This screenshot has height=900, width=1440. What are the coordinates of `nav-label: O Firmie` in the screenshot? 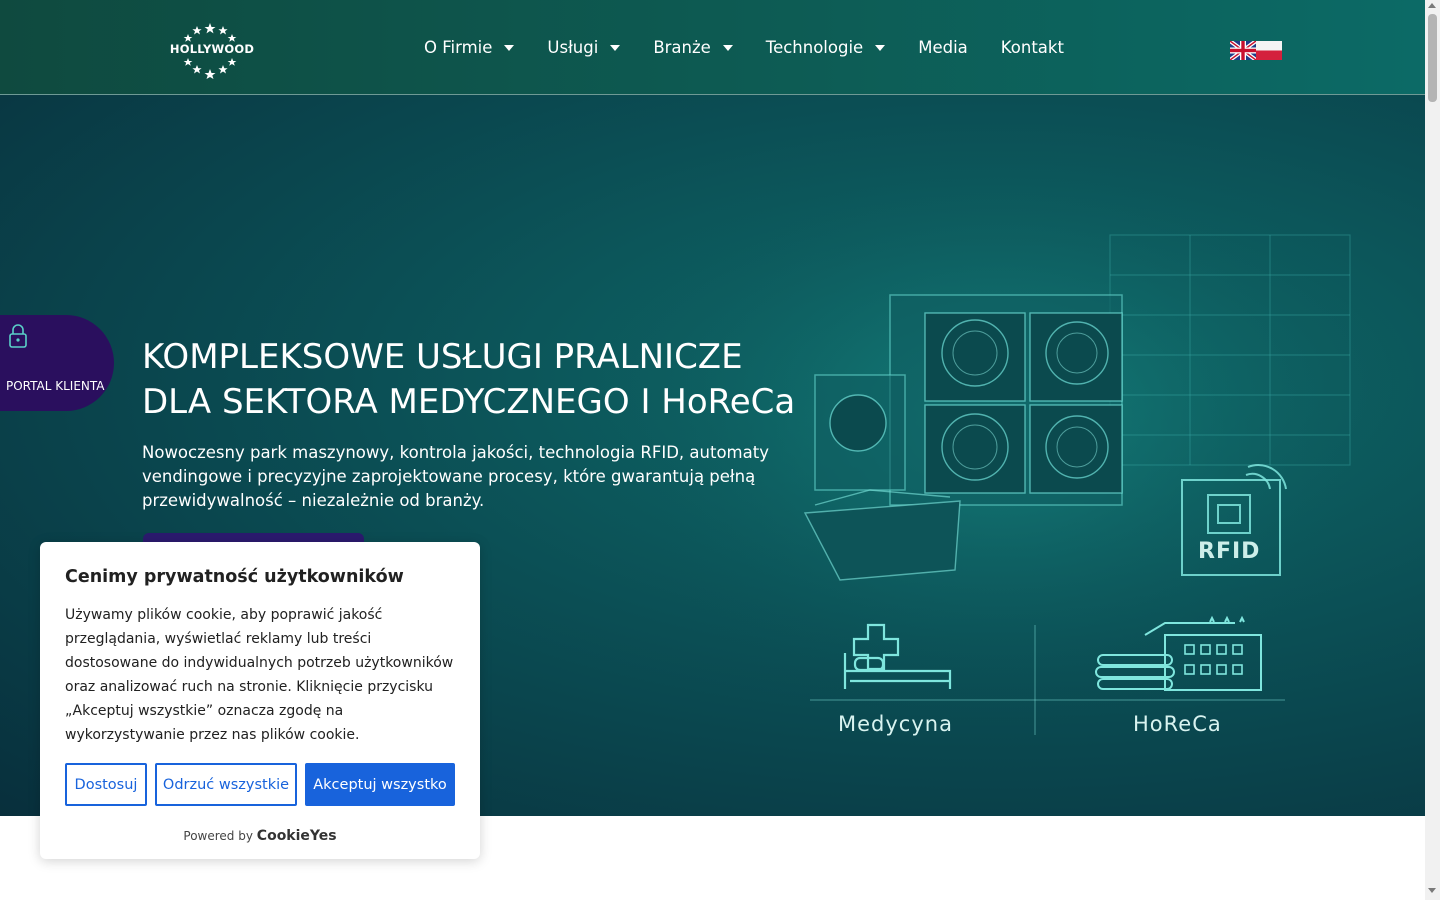 It's located at (458, 47).